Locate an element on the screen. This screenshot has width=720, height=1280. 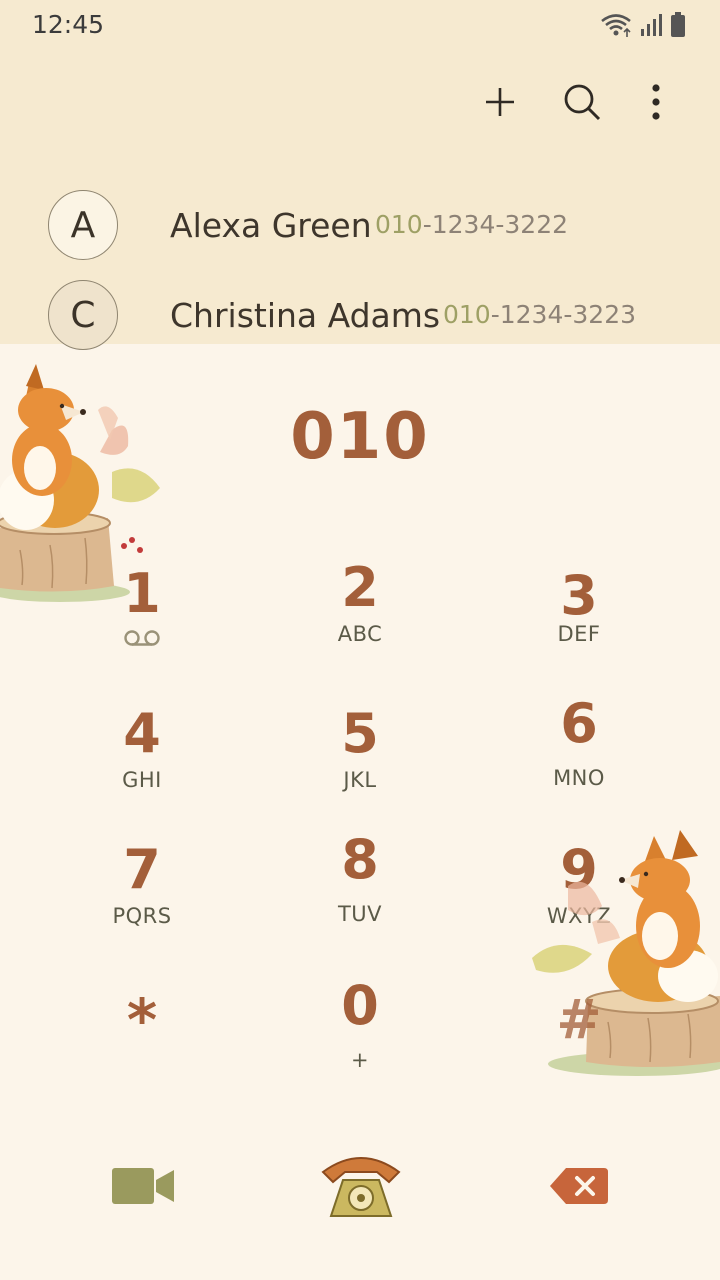
backspace-icon is located at coordinates (579, 1188).